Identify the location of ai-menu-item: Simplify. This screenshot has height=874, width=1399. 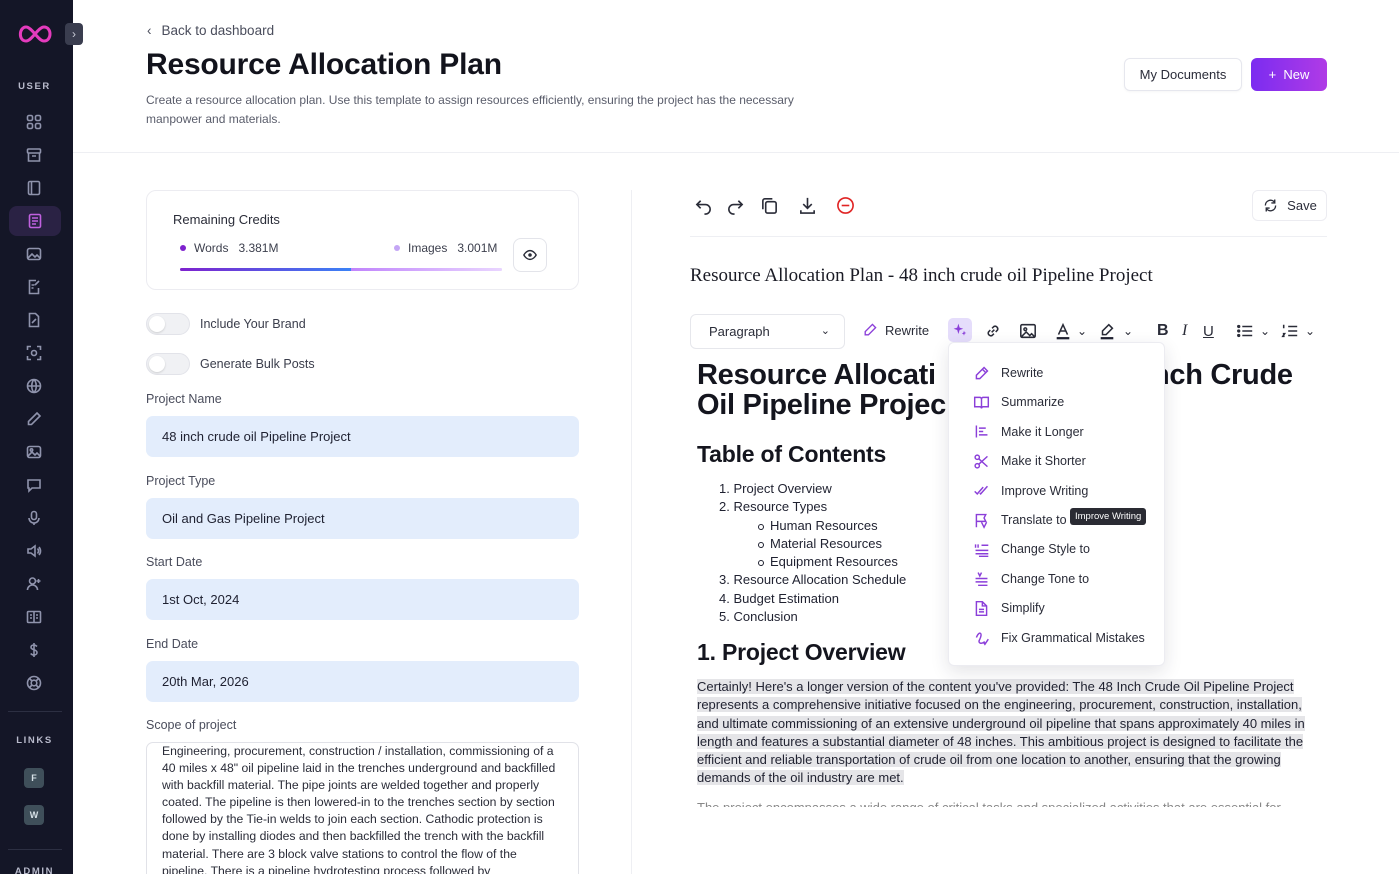
(1009, 608).